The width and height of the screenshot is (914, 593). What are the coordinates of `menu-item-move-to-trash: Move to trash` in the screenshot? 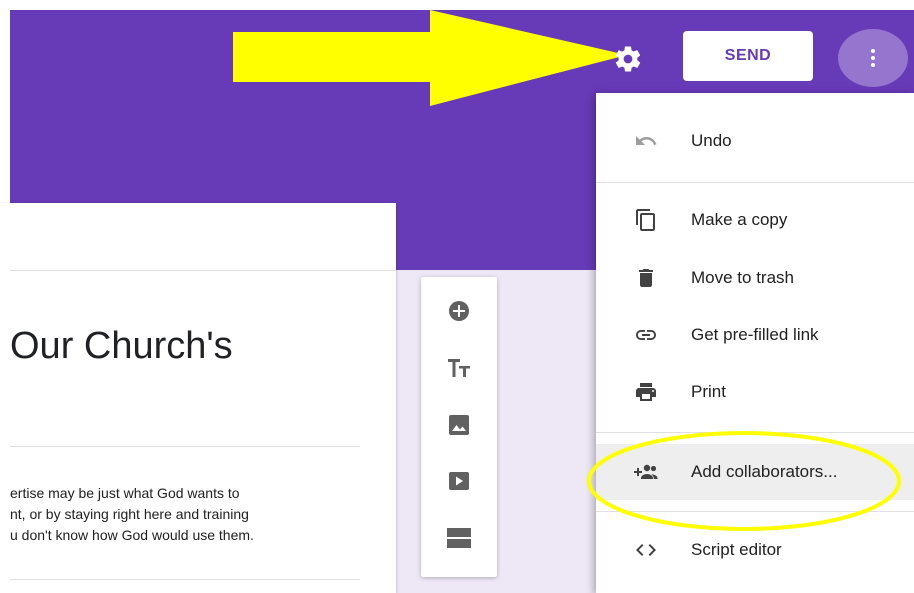 It's located at (755, 278).